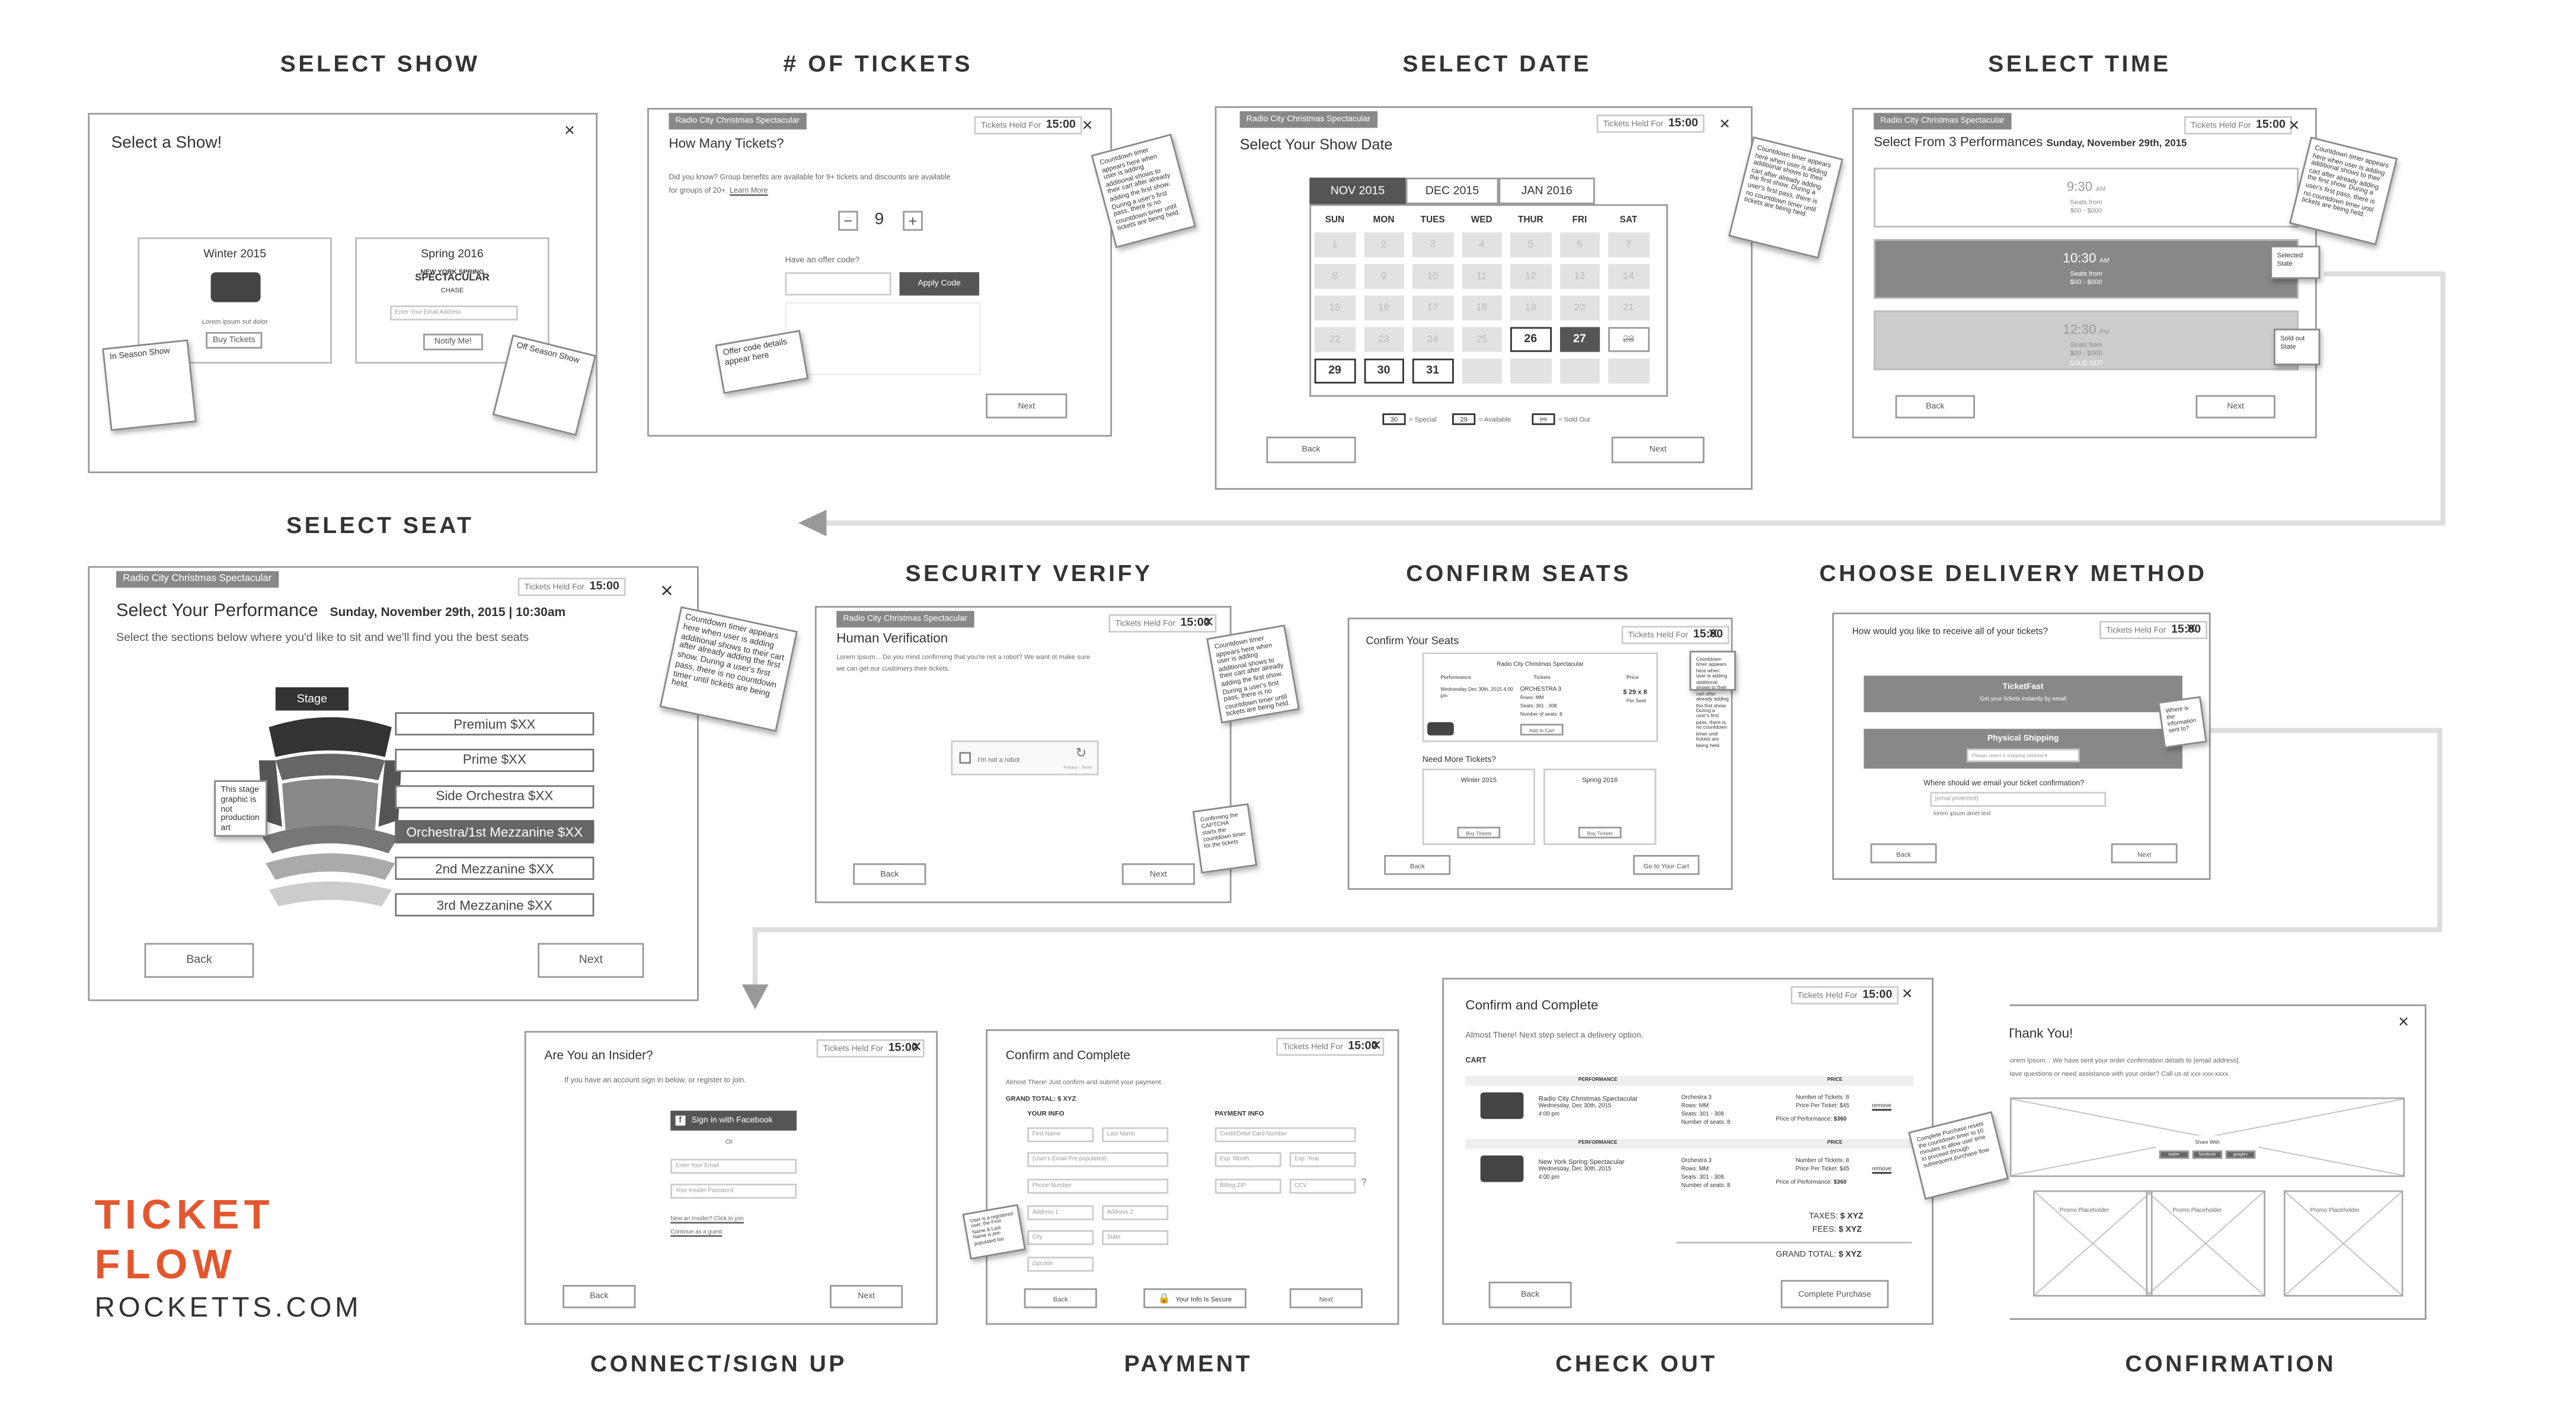 The width and height of the screenshot is (2576, 1423). What do you see at coordinates (1322, 1159) in the screenshot?
I see `exp-year-select: Exp. Year` at bounding box center [1322, 1159].